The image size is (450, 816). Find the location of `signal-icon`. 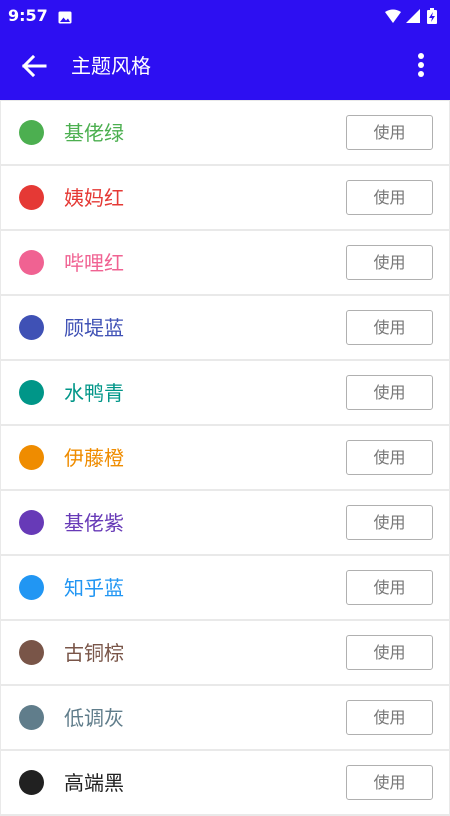

signal-icon is located at coordinates (413, 16).